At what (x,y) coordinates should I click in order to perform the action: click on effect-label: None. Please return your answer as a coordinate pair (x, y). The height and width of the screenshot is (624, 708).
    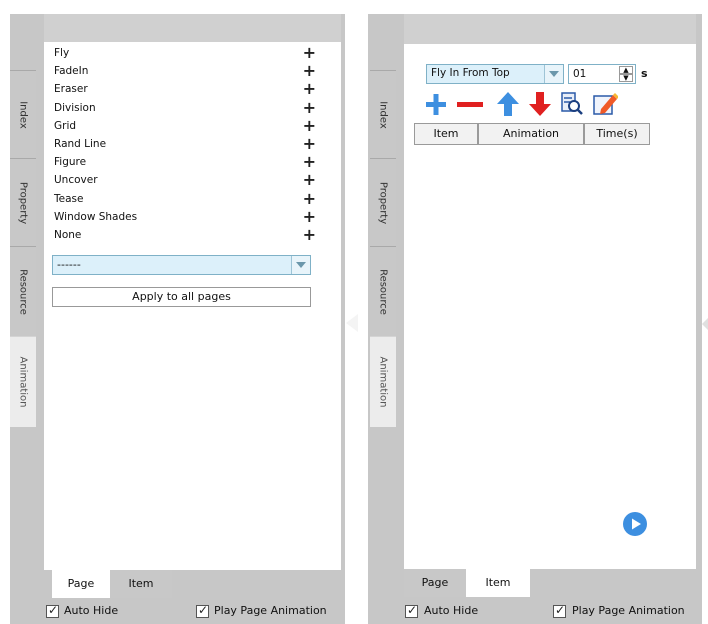
    Looking at the image, I should click on (68, 235).